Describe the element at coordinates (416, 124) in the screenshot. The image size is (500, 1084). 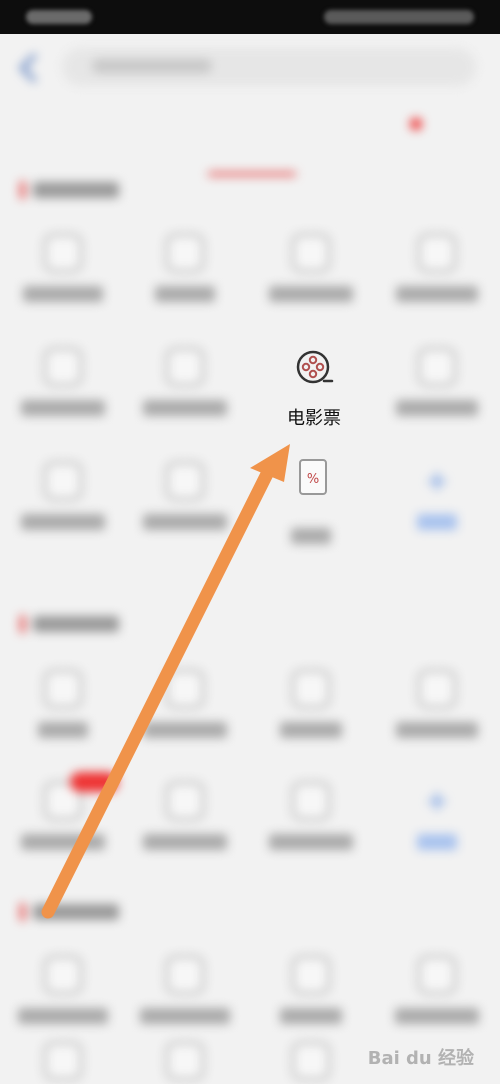
I see `tab-notification-dot` at that location.